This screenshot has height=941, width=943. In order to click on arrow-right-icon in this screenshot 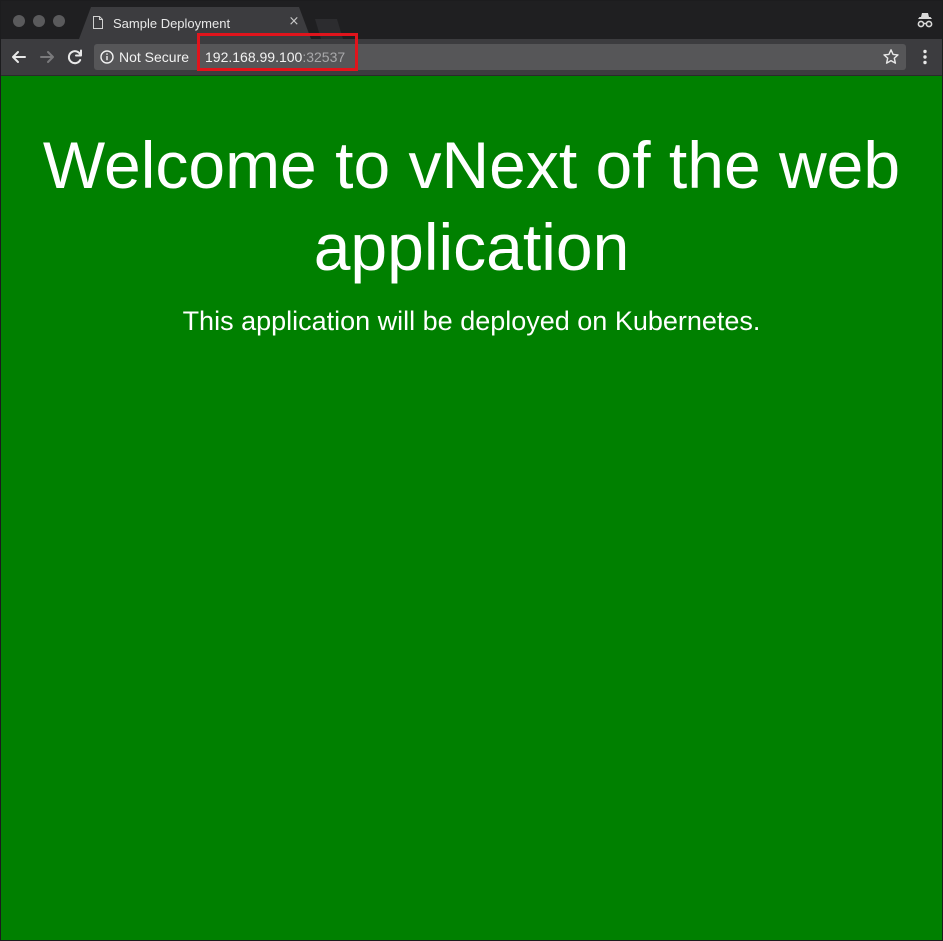, I will do `click(47, 57)`.